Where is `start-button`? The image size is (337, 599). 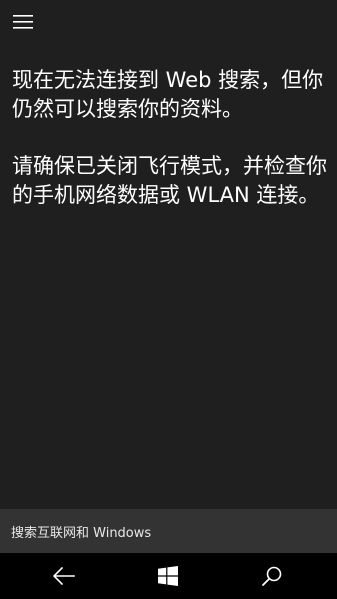
start-button is located at coordinates (168, 576).